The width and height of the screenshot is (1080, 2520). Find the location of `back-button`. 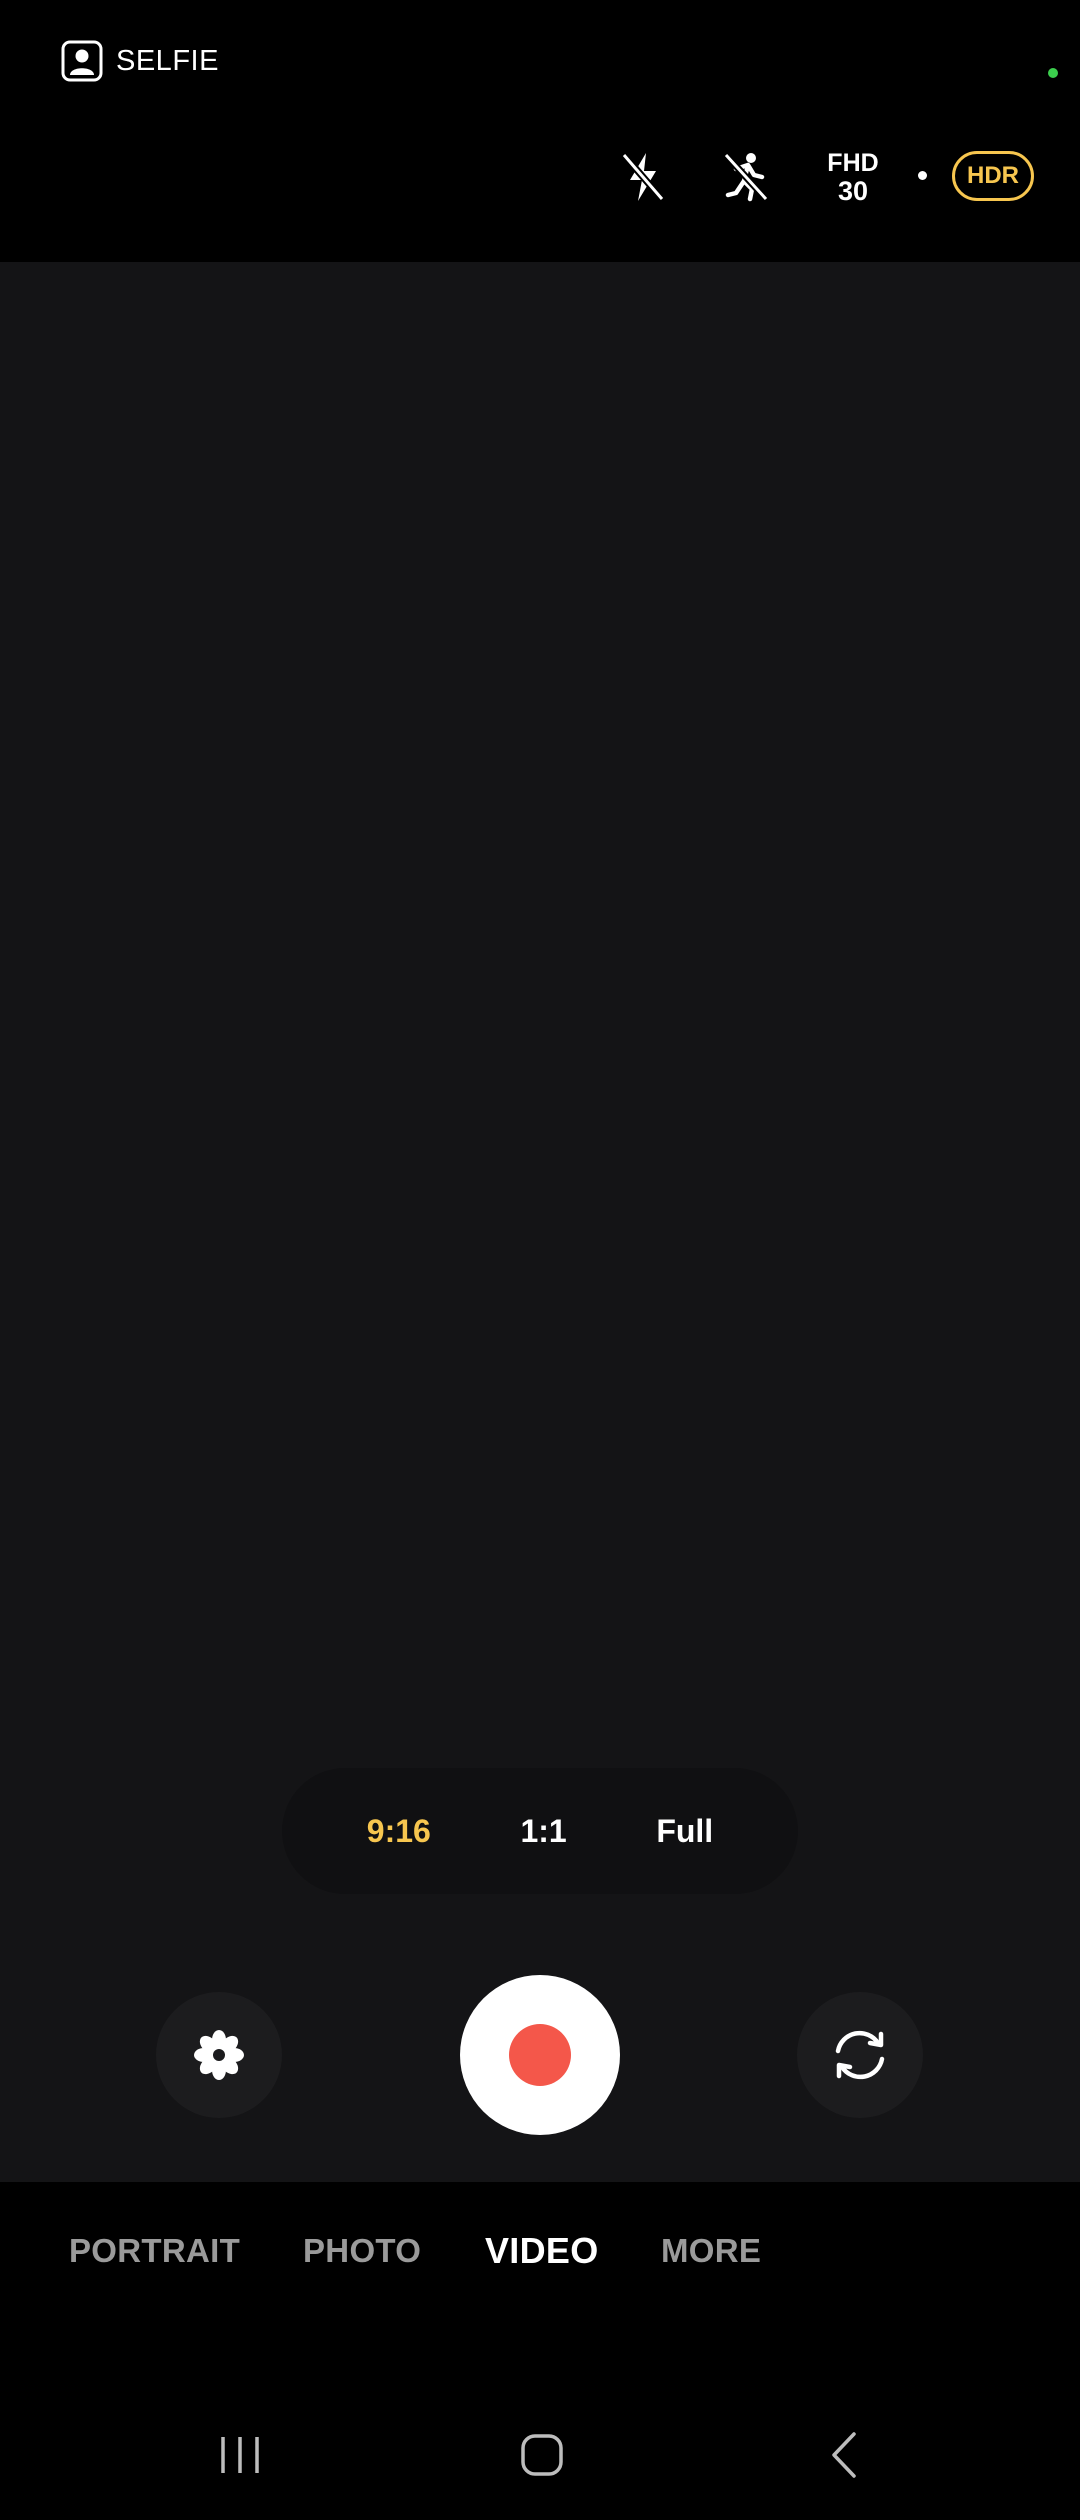

back-button is located at coordinates (844, 2455).